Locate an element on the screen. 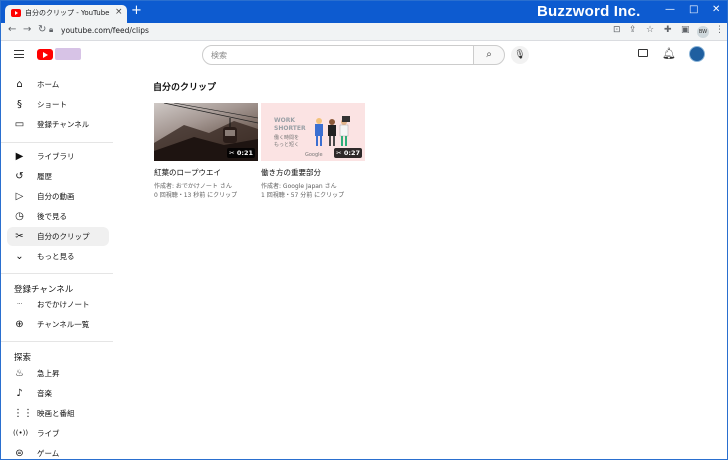  thumbnail-text: SHORTER is located at coordinates (290, 128).